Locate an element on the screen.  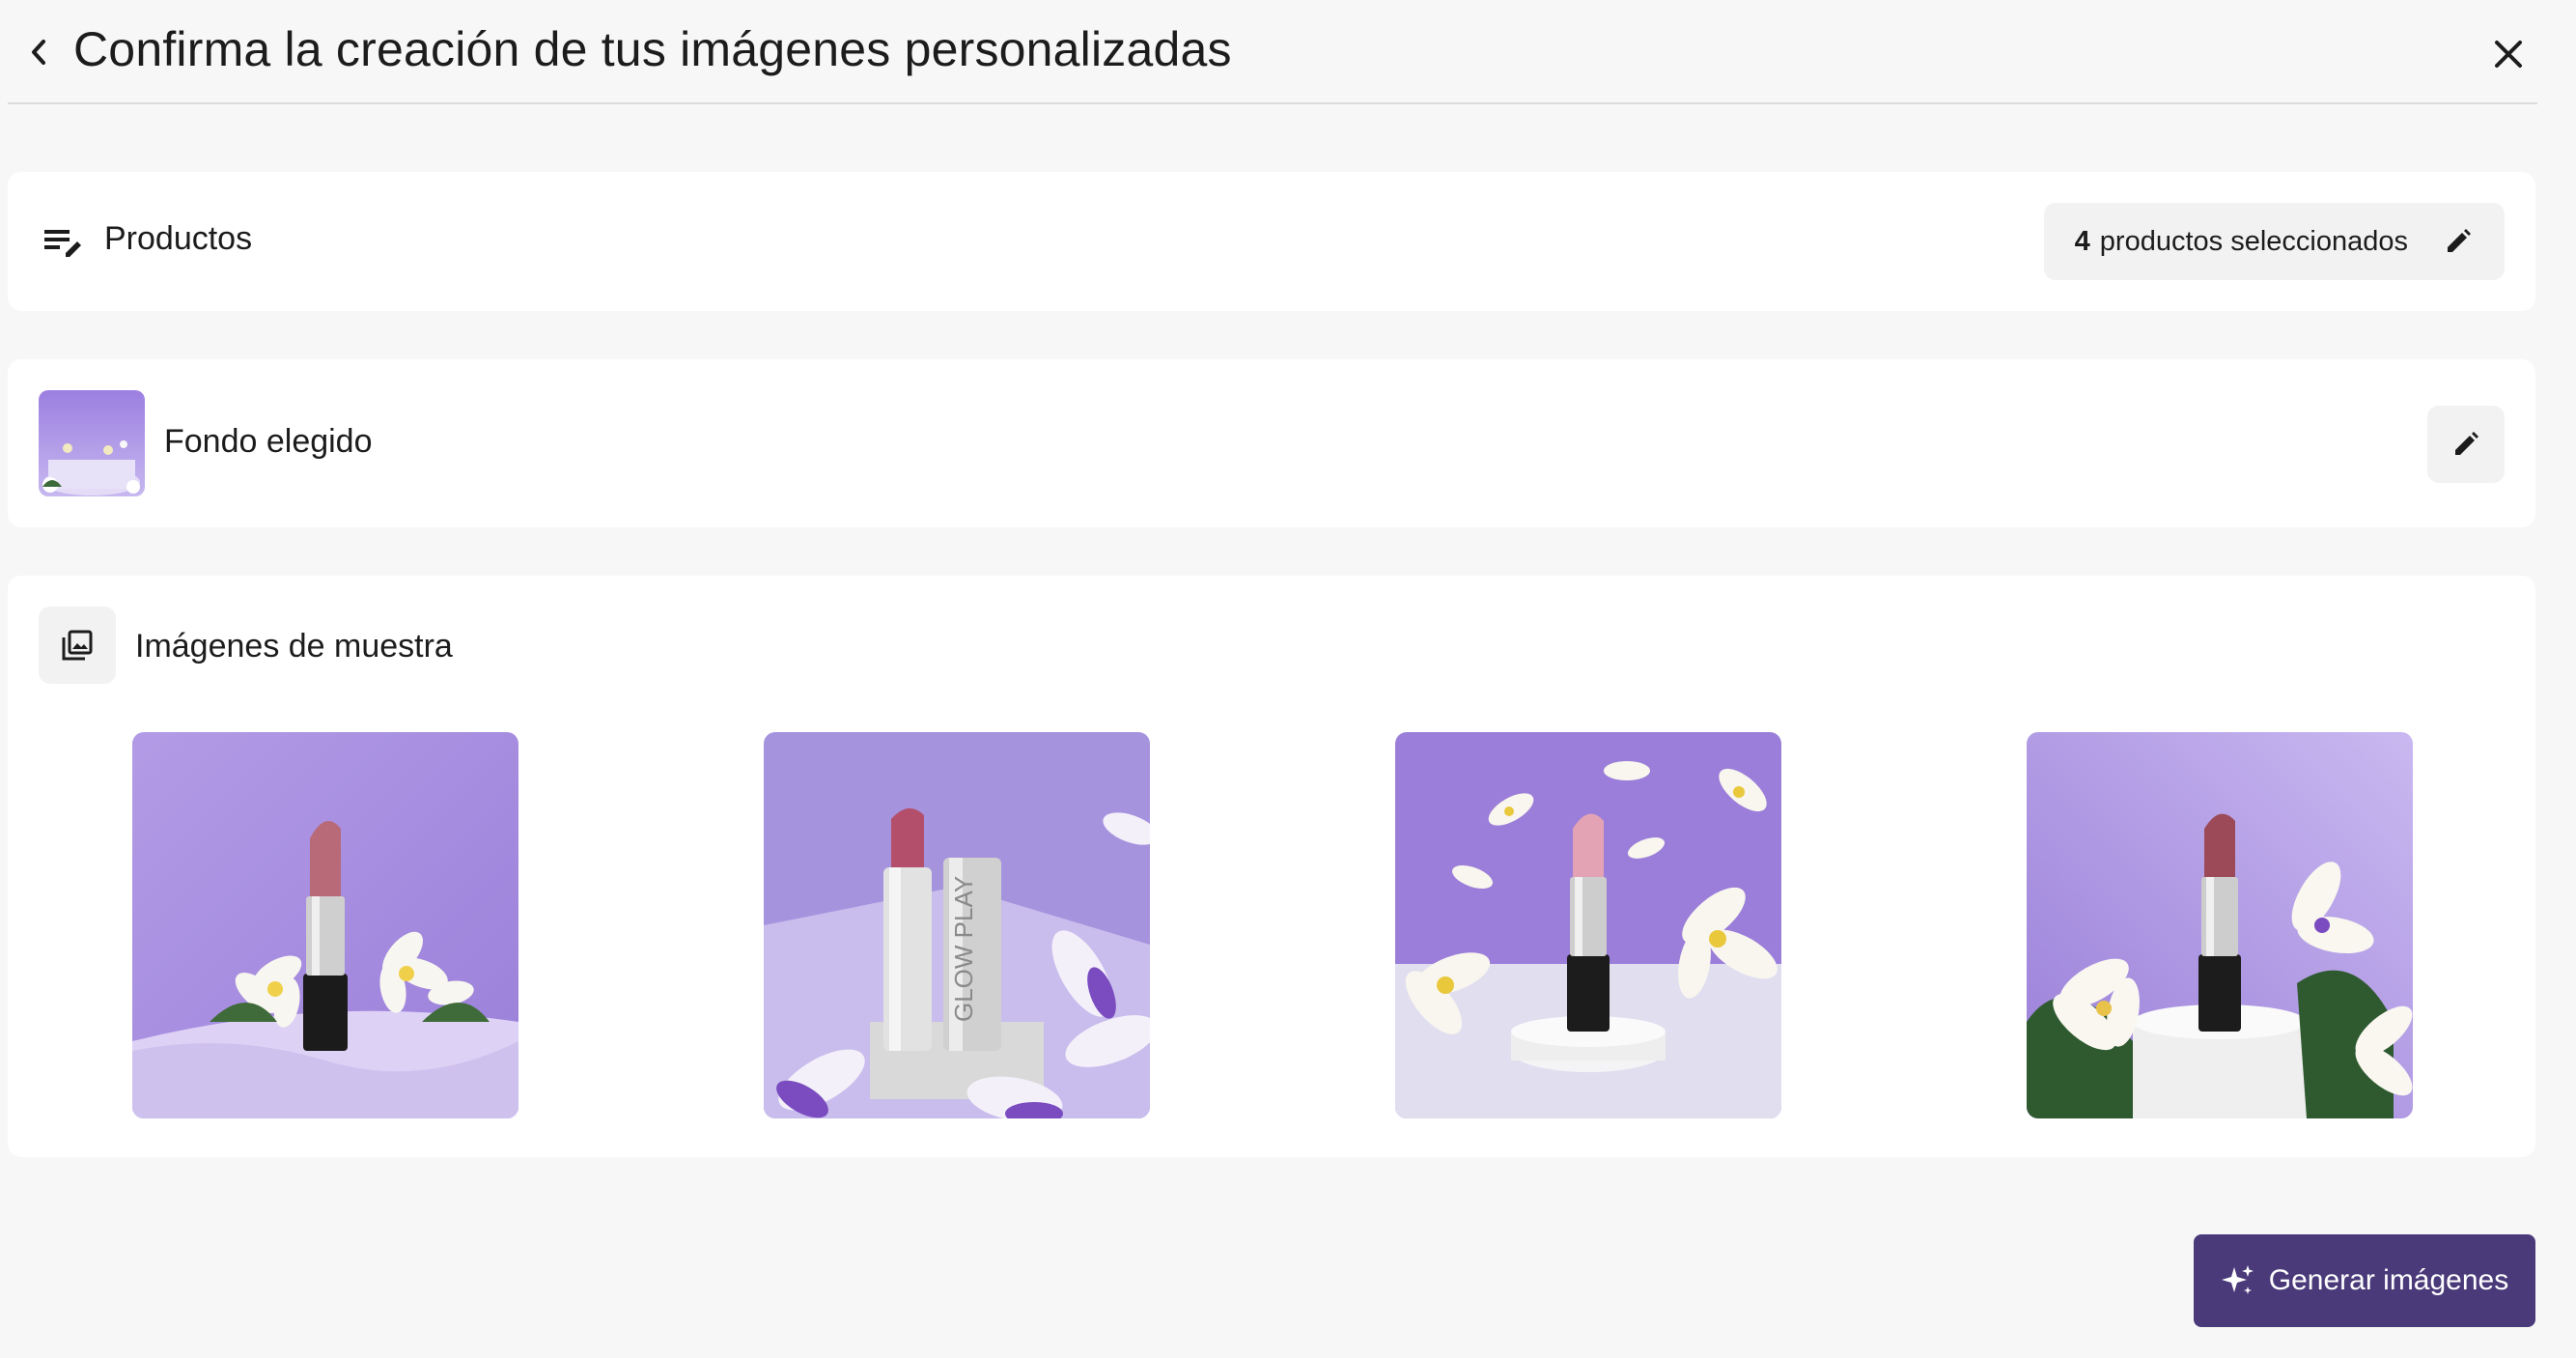
sample-image-2: GLOW PLAY is located at coordinates (957, 925).